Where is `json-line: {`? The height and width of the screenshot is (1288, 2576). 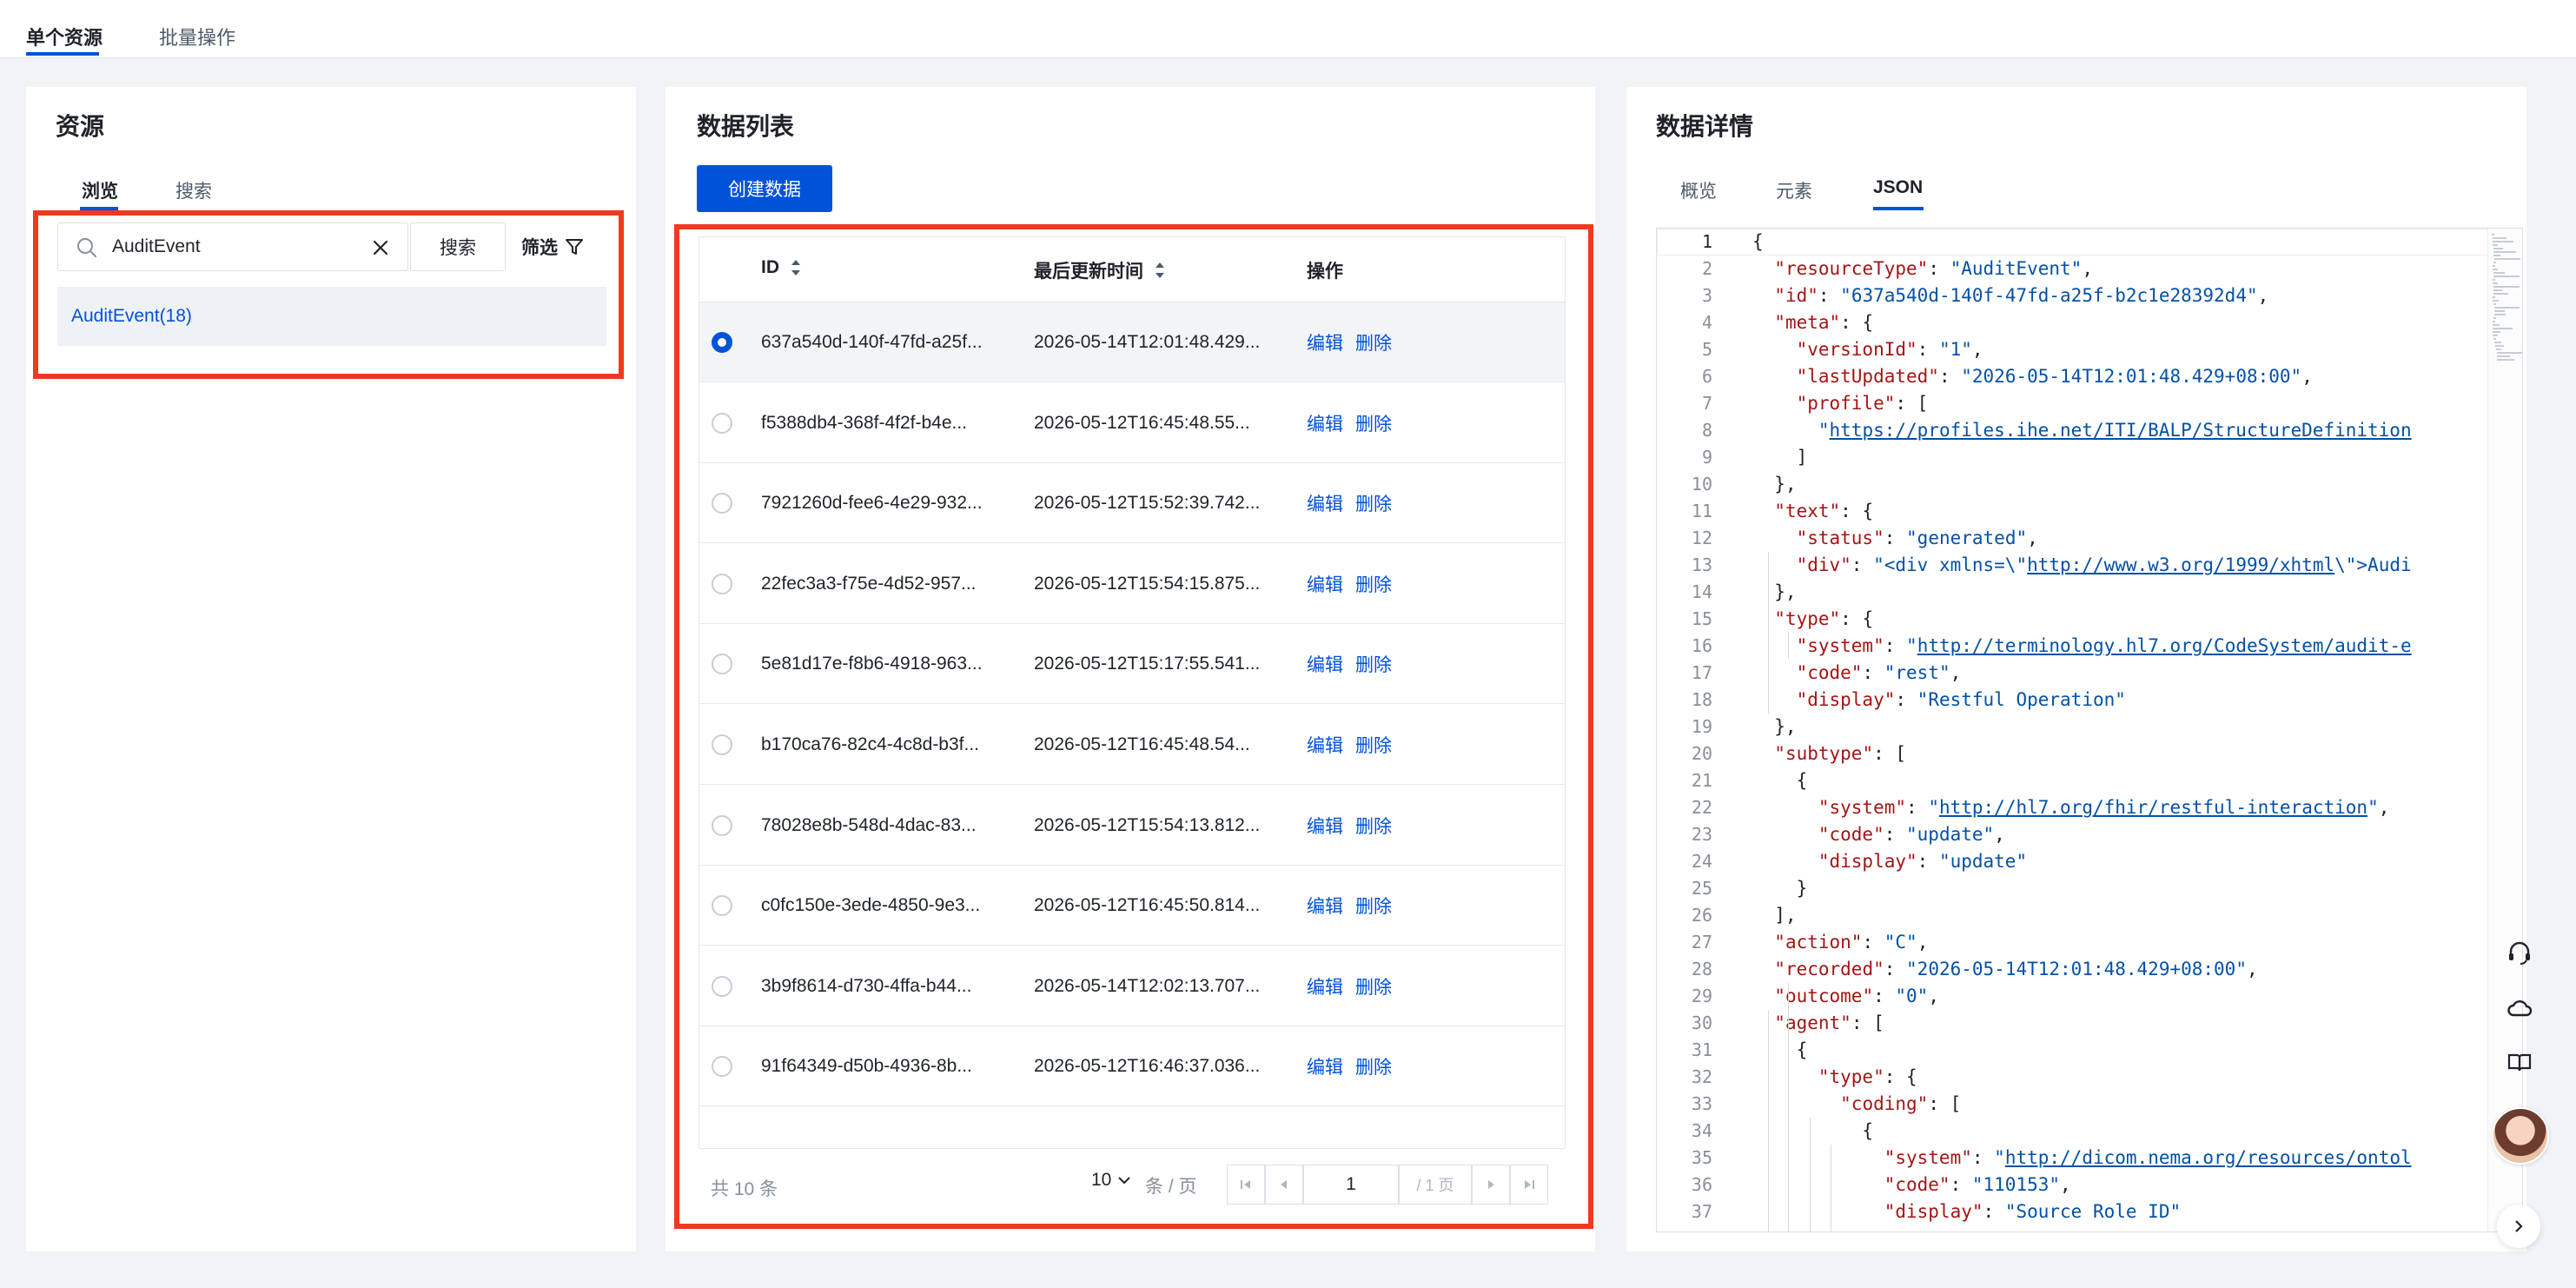 json-line: { is located at coordinates (1780, 1049).